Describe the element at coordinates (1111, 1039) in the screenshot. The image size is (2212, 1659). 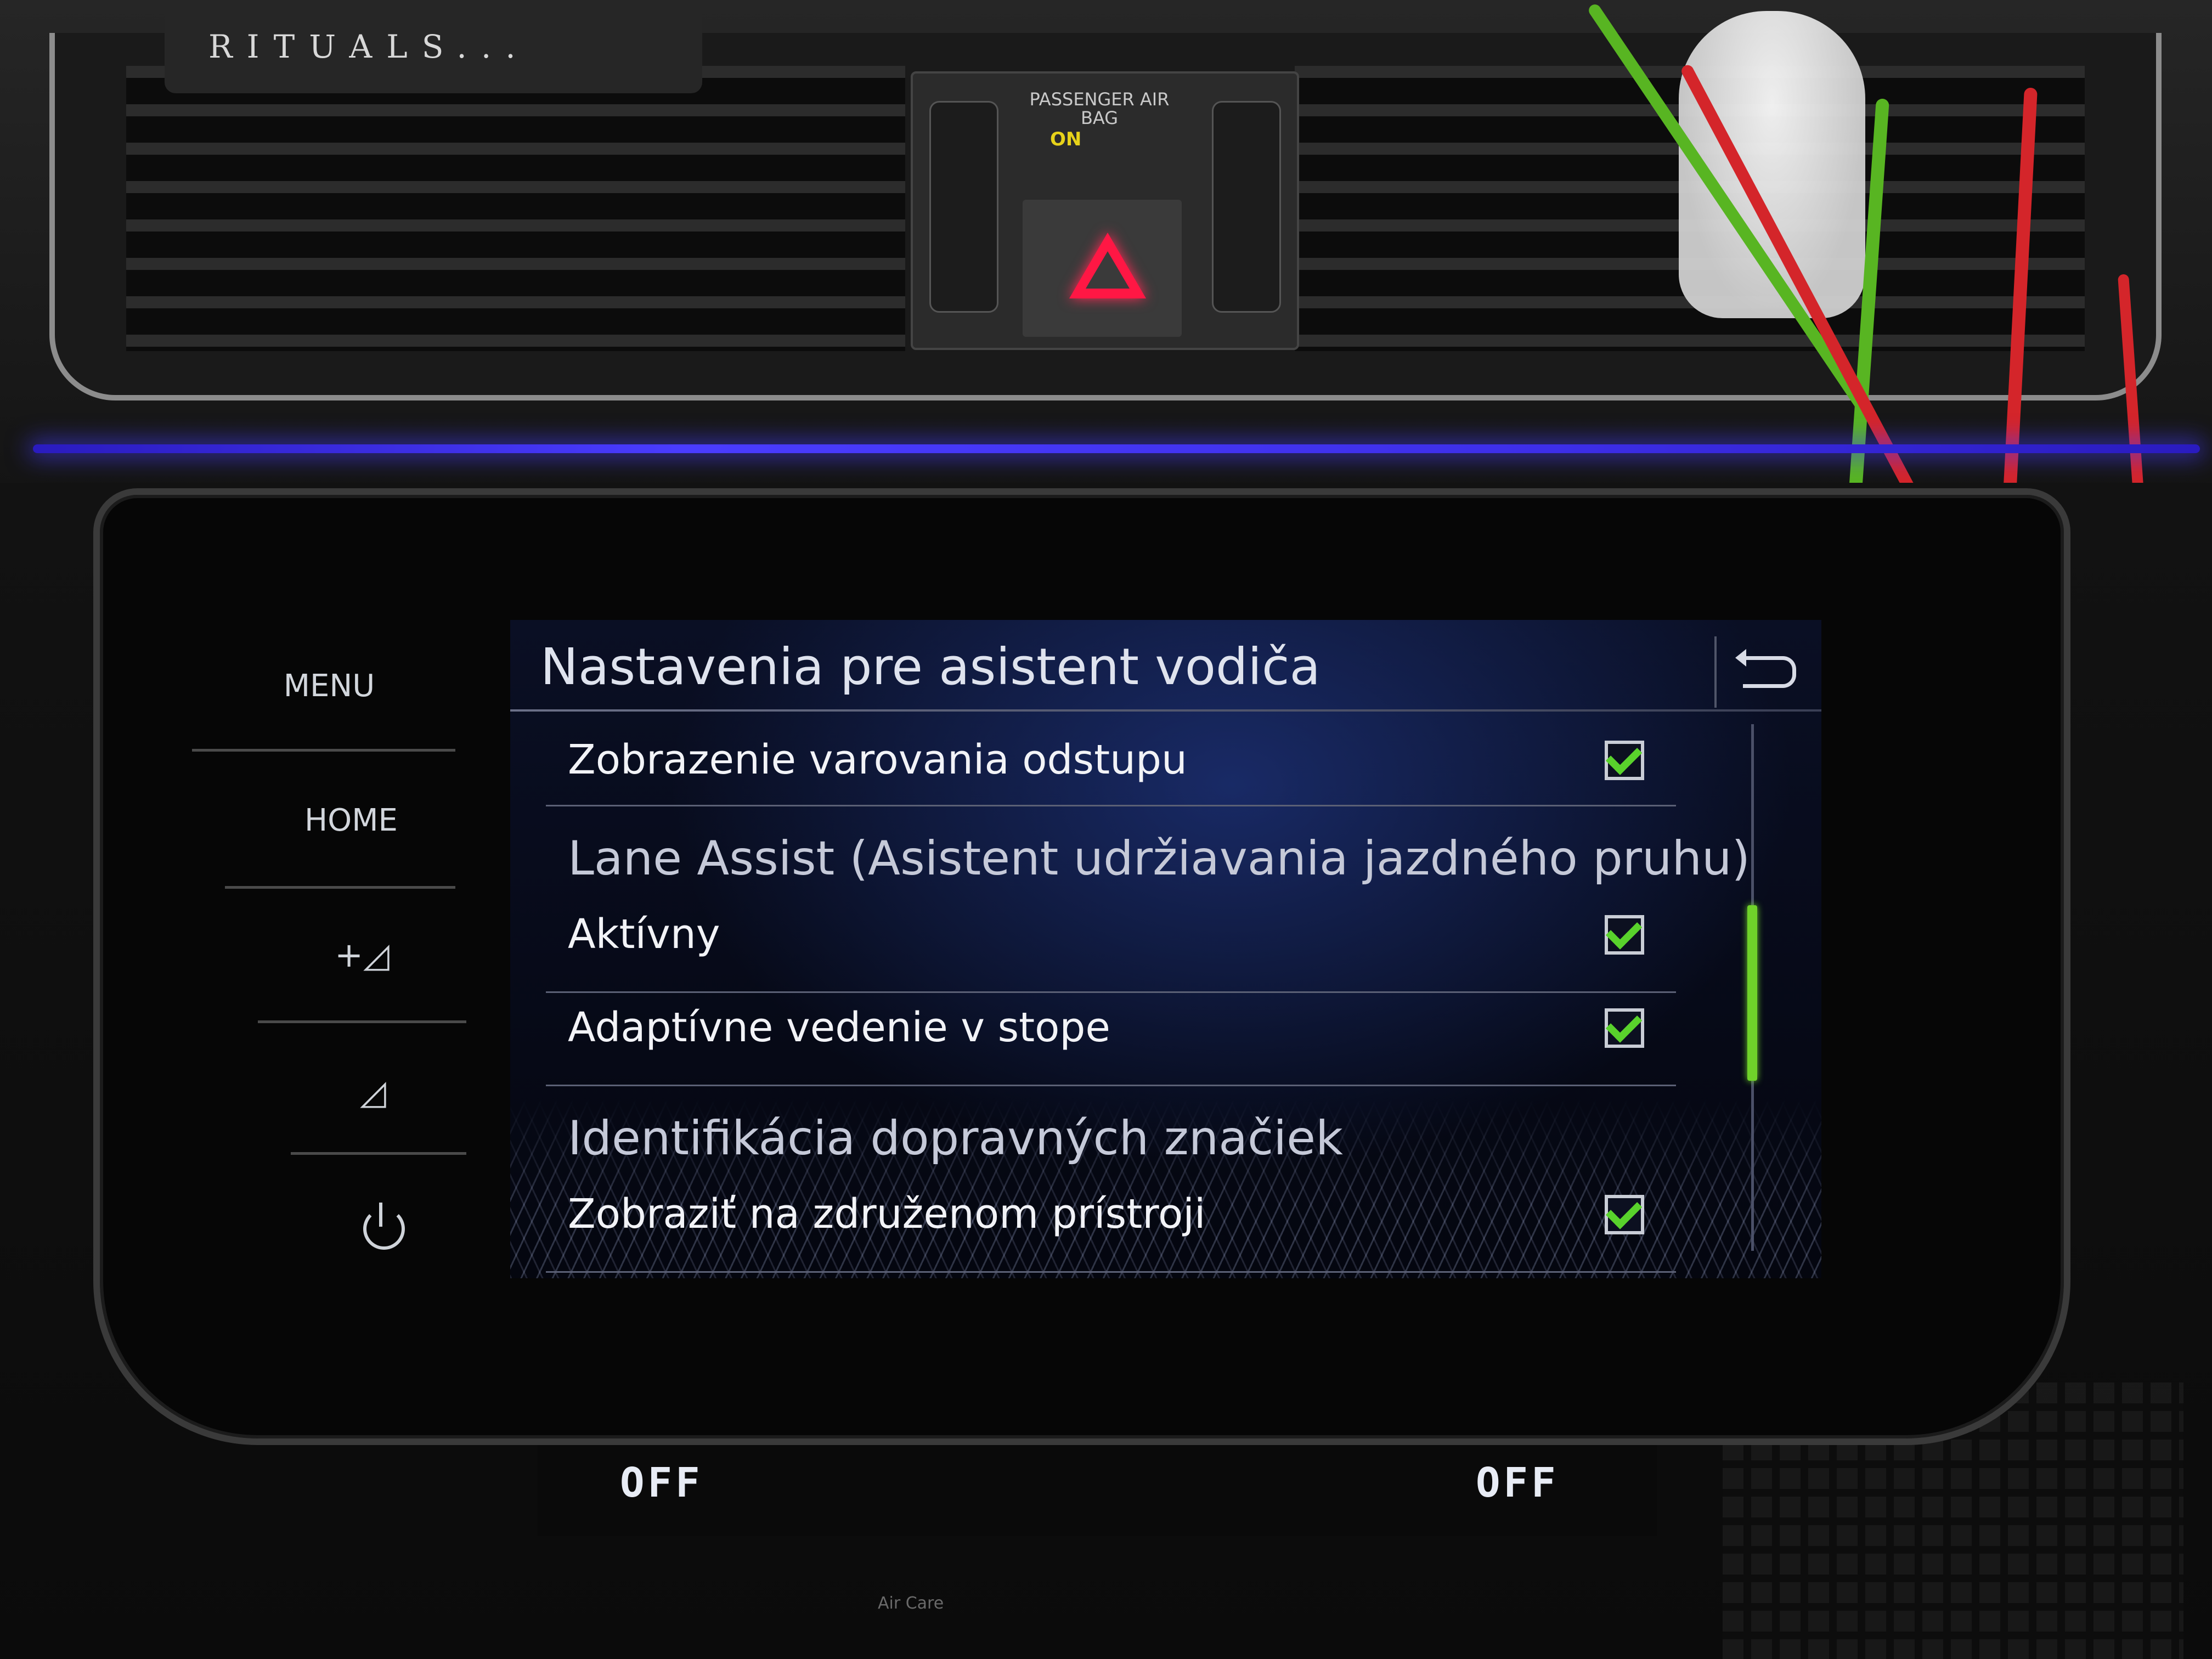
I see `setting-row-adaptive-lane-guidance: Adaptívne vedenie v stope` at that location.